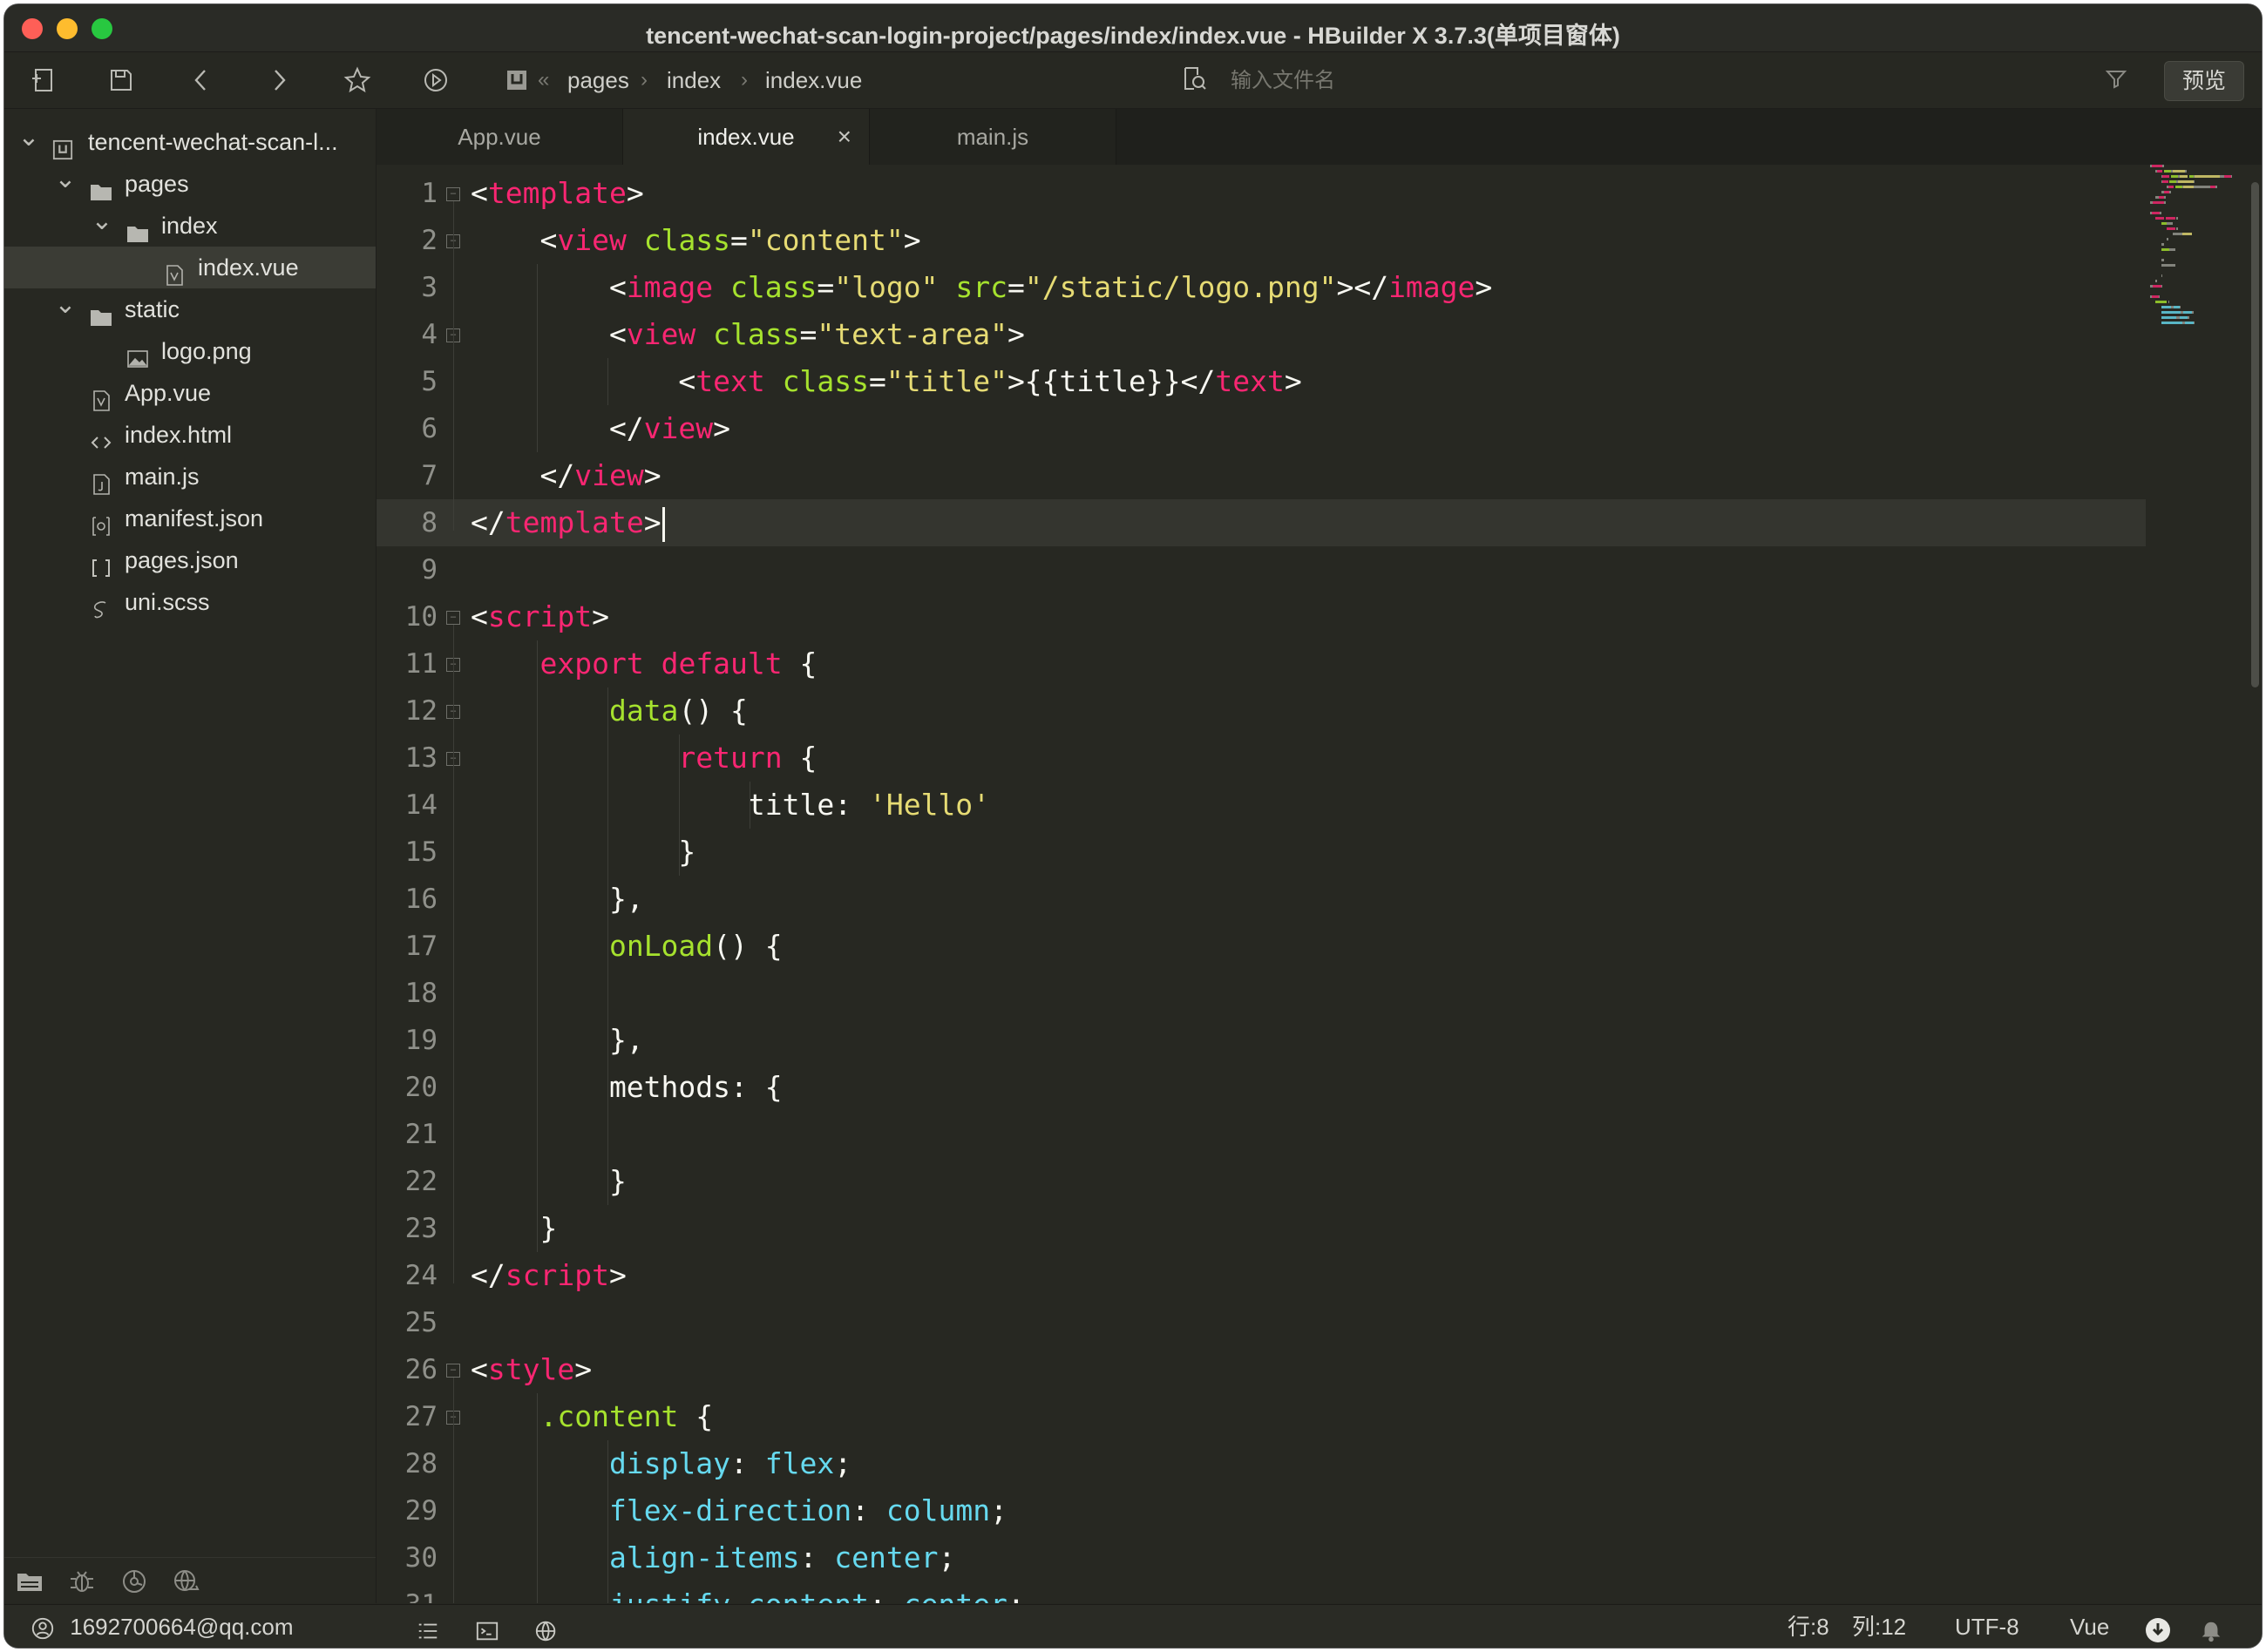  I want to click on notification-bell-icon, so click(2211, 1628).